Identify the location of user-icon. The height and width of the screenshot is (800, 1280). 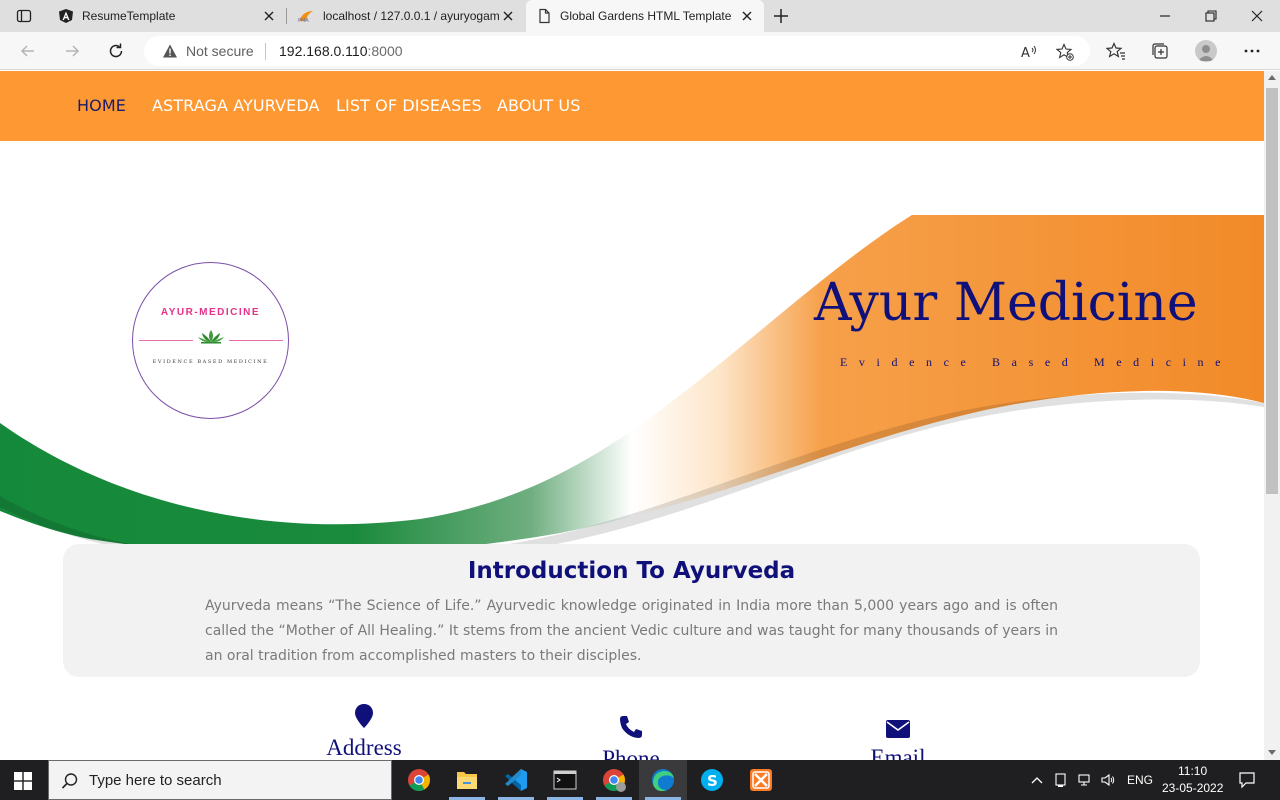
(1206, 53).